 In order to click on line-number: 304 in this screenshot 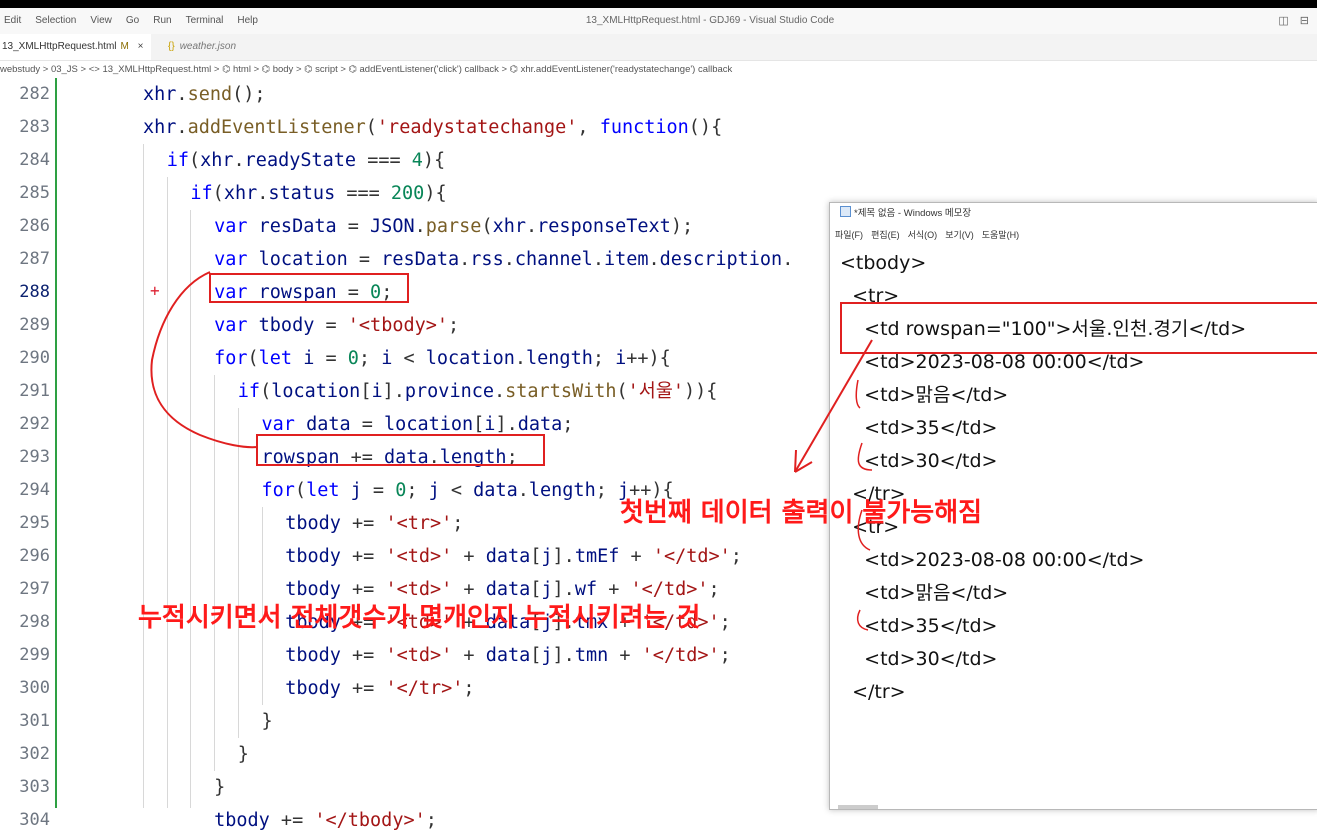, I will do `click(34, 820)`.